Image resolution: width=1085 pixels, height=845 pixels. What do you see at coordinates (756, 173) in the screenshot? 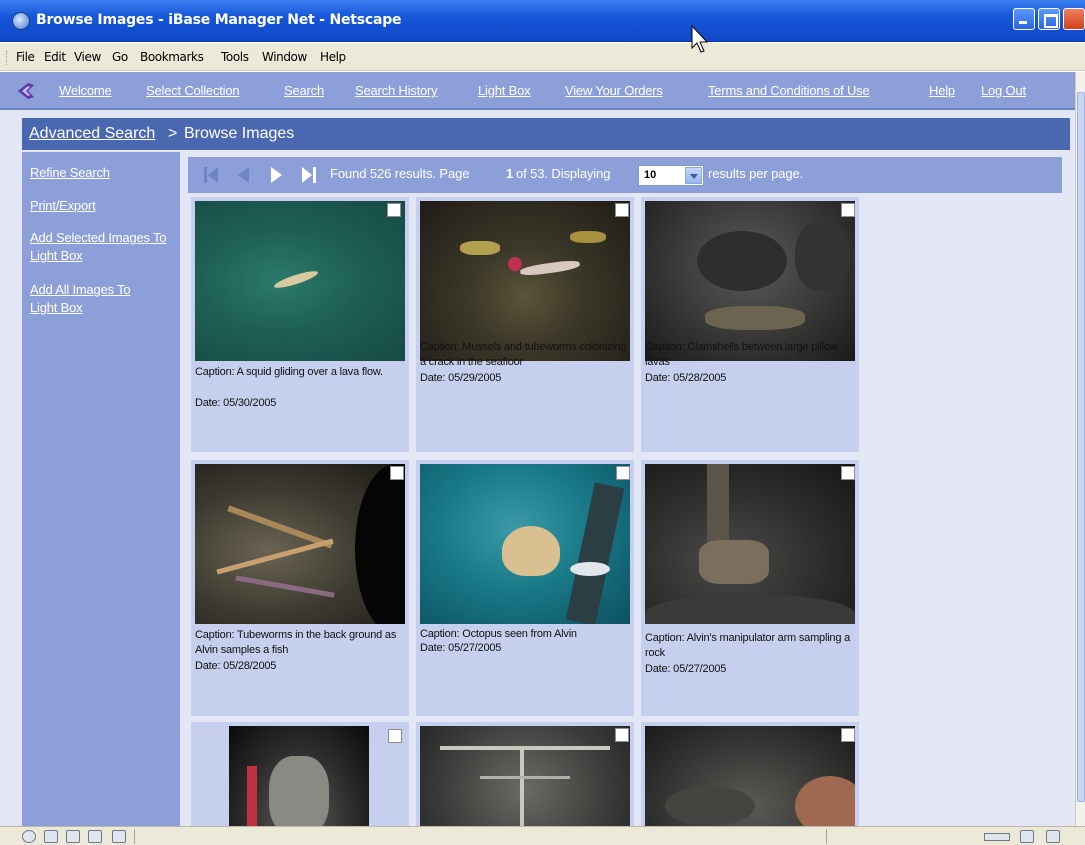
I see `results-summary-suffix: results per page.` at bounding box center [756, 173].